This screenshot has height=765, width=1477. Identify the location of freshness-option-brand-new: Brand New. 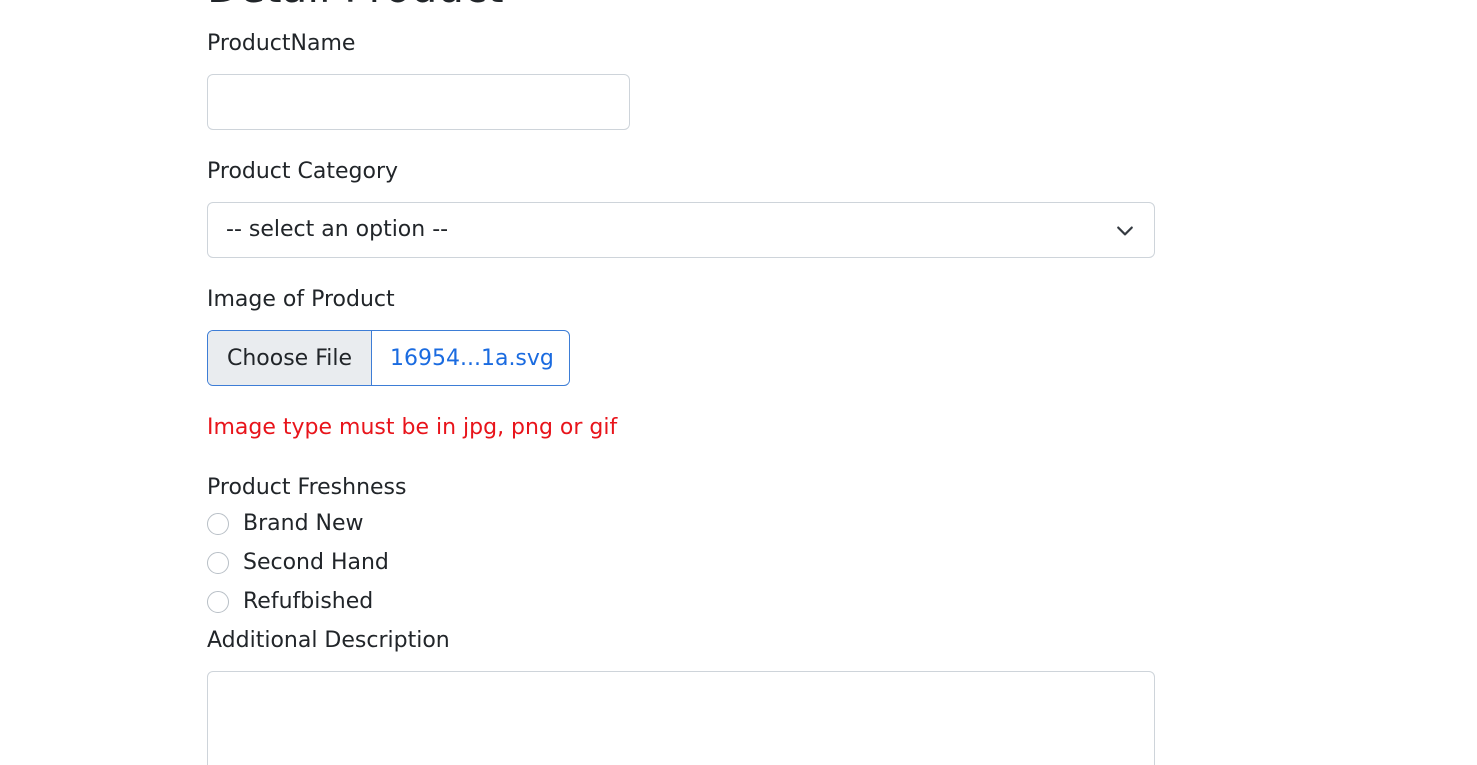
(285, 524).